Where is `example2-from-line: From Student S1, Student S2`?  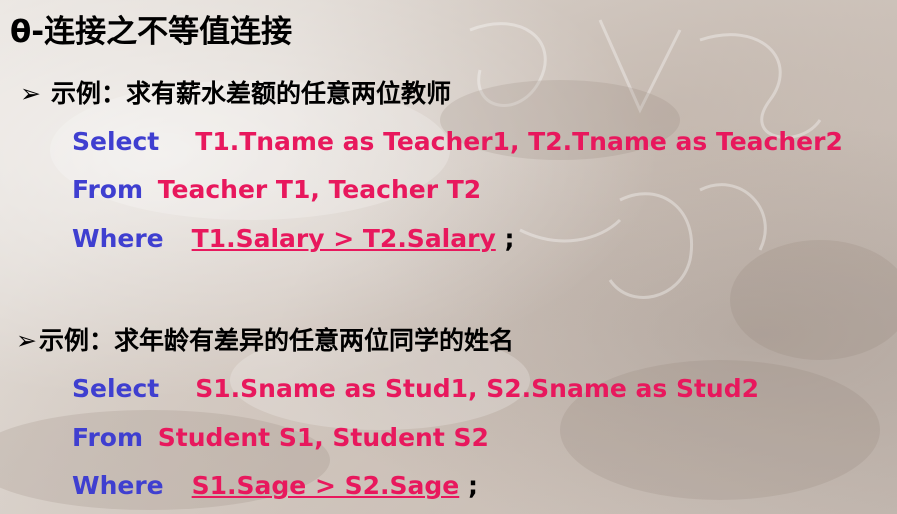 example2-from-line: From Student S1, Student S2 is located at coordinates (280, 438).